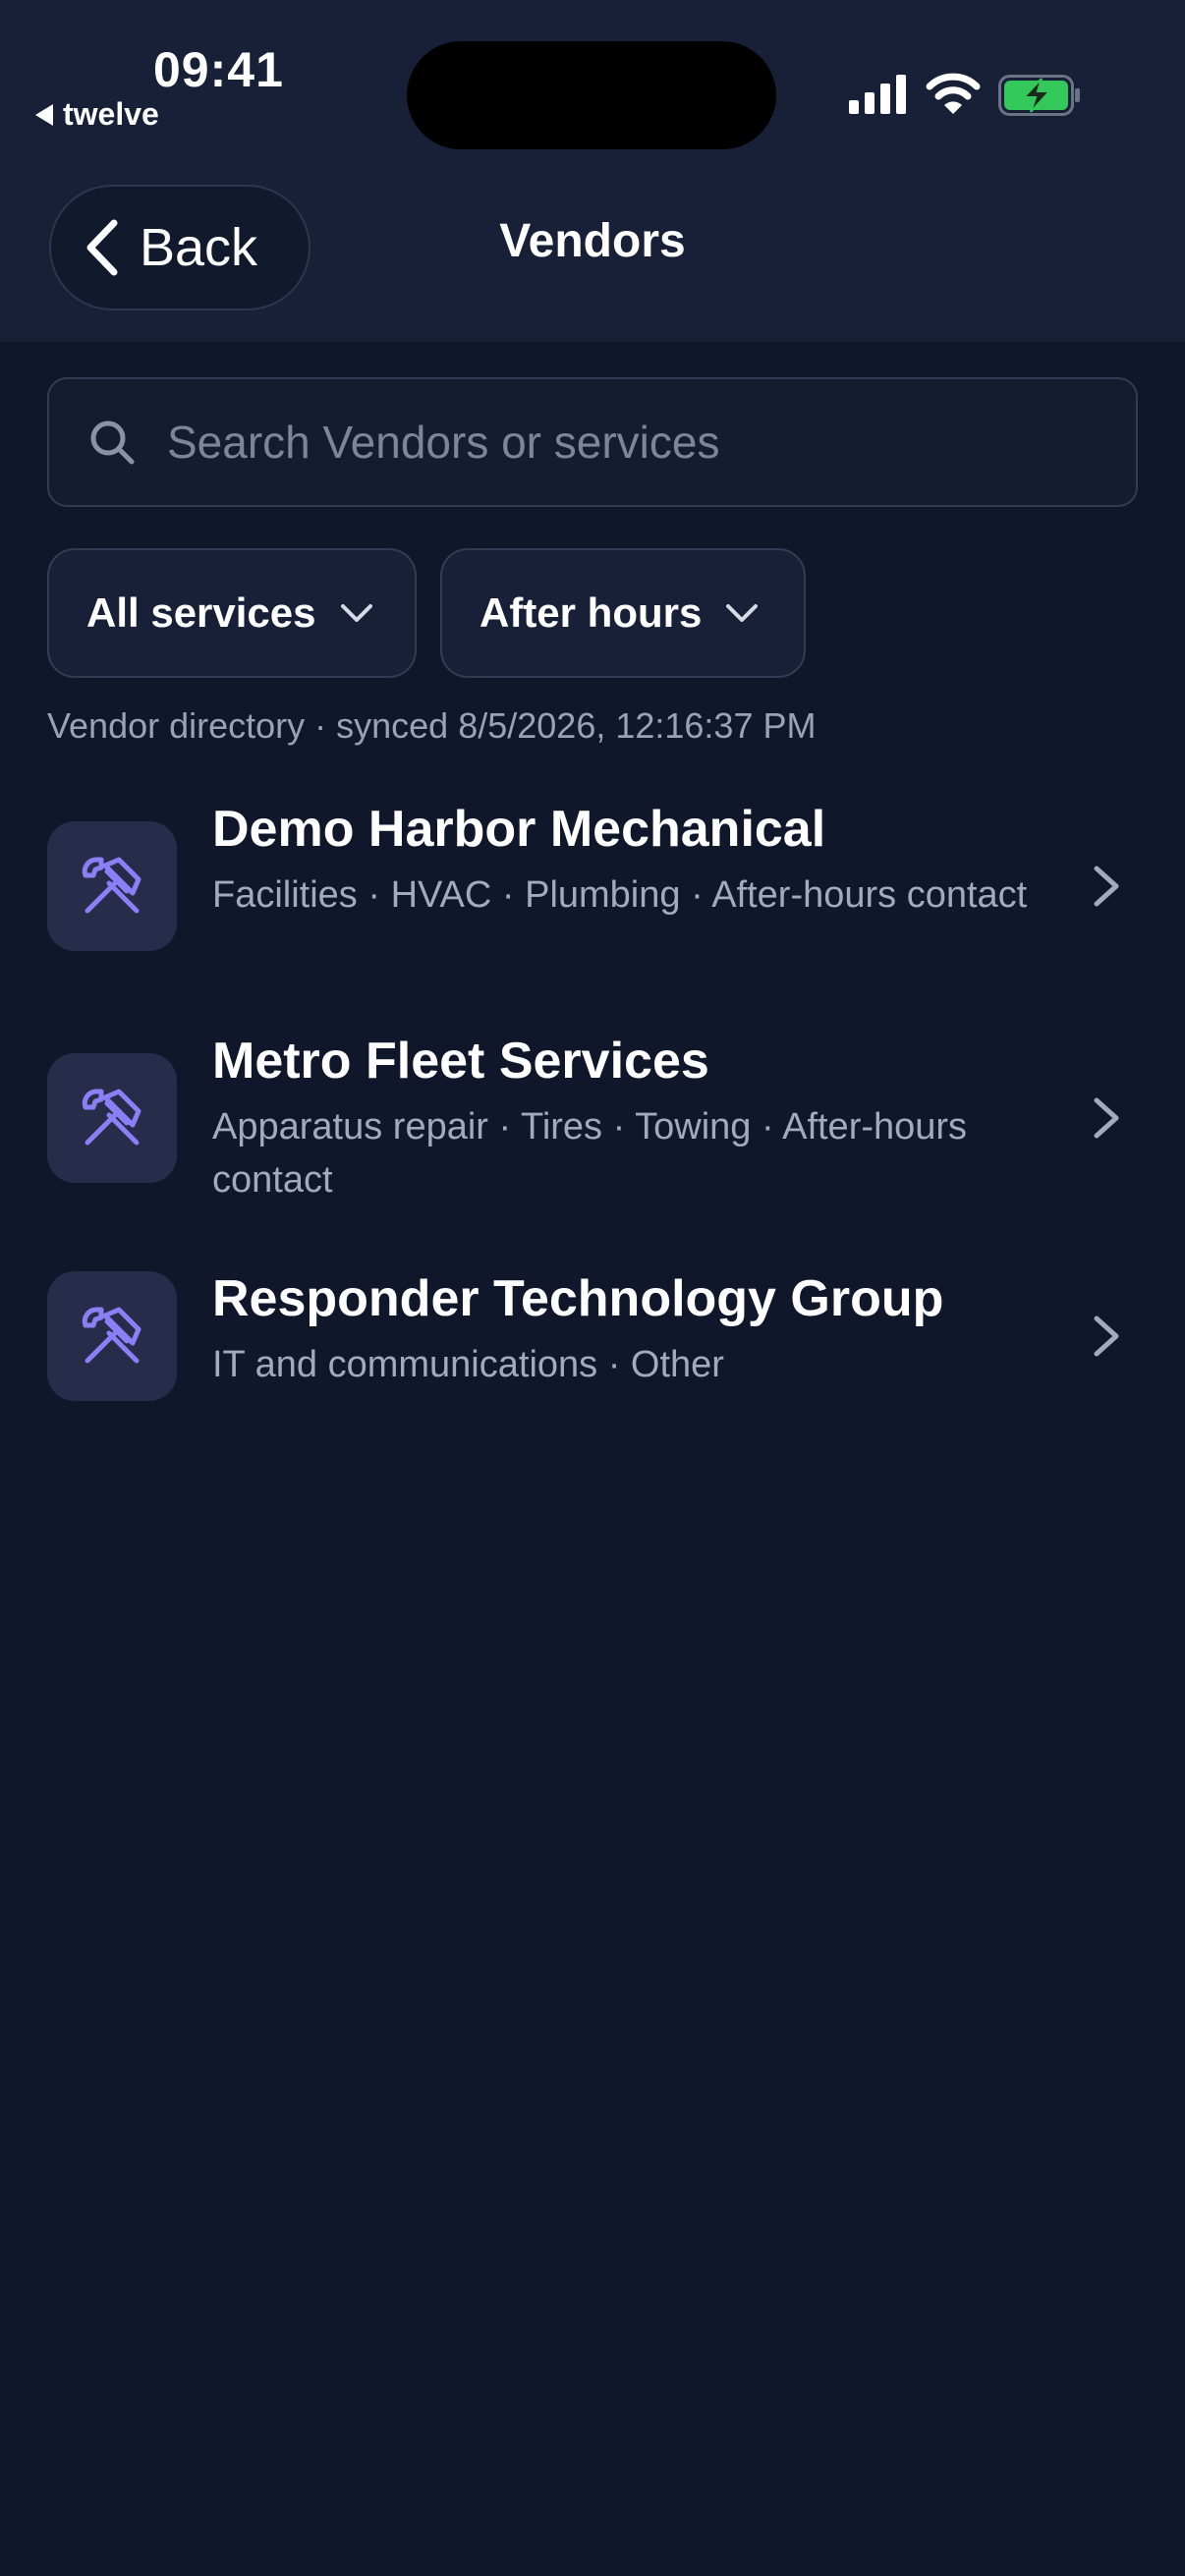  What do you see at coordinates (113, 442) in the screenshot?
I see `search-icon` at bounding box center [113, 442].